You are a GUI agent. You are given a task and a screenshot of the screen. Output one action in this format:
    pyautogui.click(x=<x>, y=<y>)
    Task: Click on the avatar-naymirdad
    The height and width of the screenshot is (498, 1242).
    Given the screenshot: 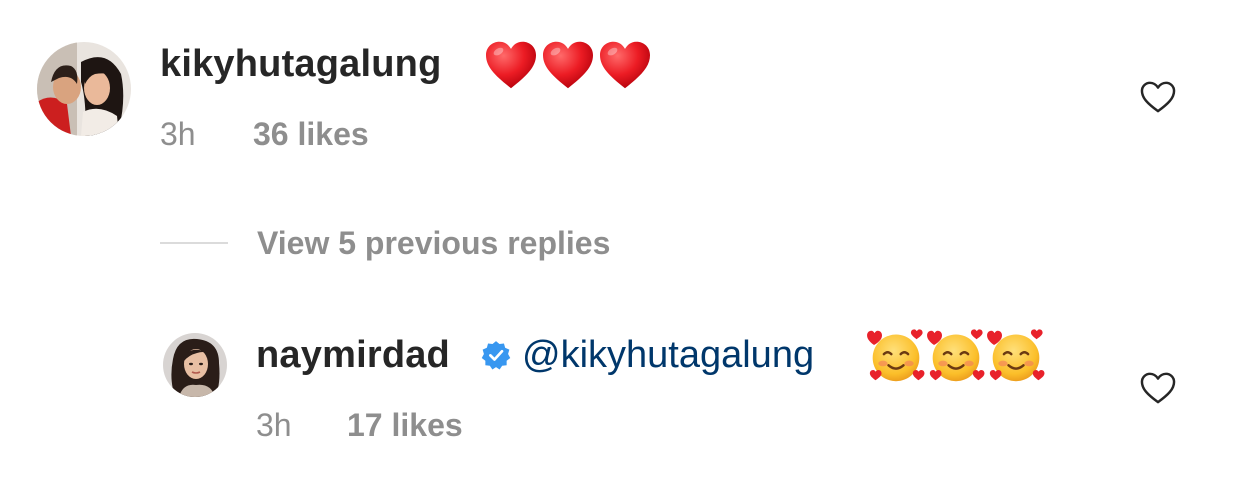 What is the action you would take?
    pyautogui.click(x=195, y=365)
    